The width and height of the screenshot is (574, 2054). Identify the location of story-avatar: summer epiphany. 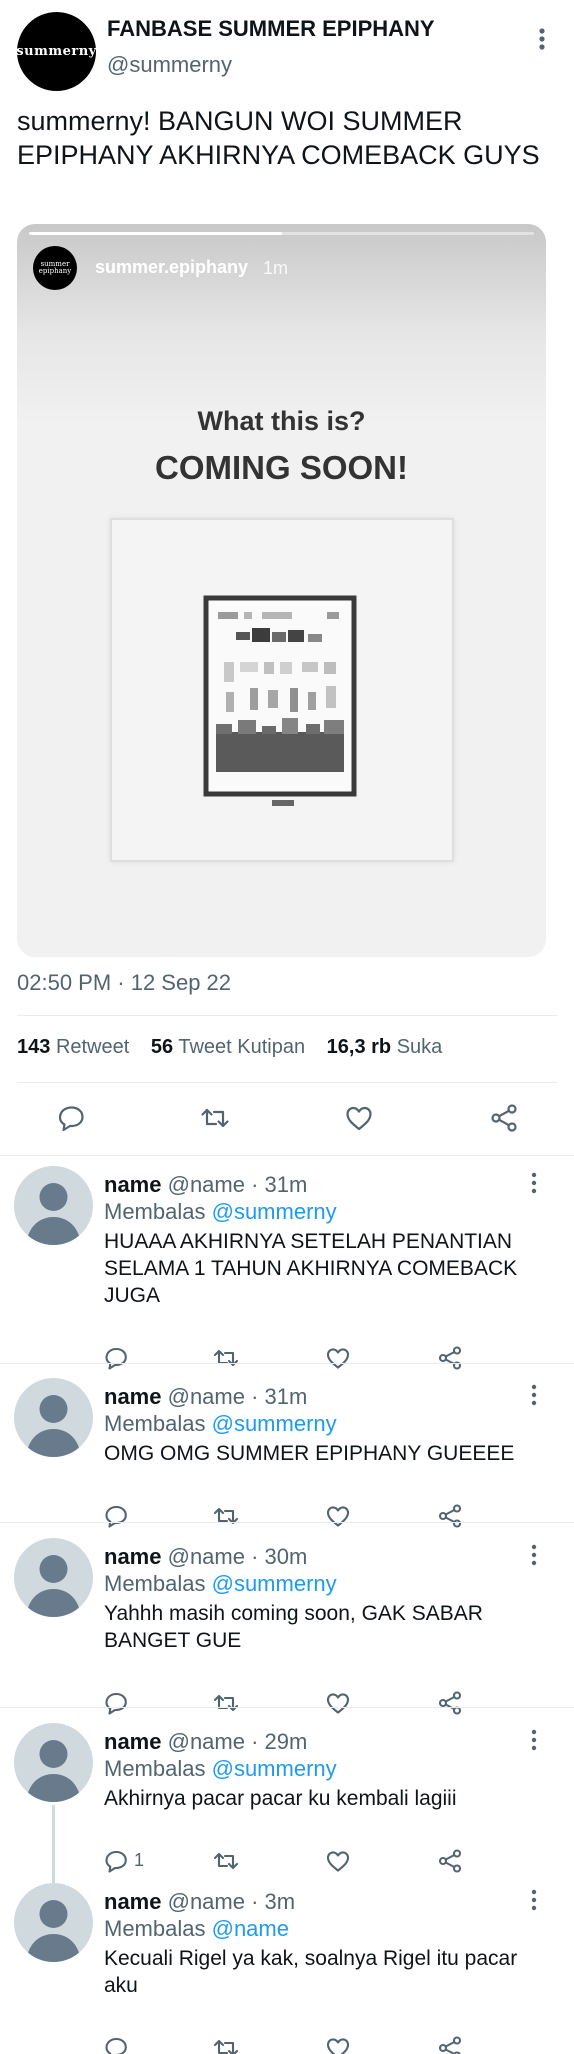
(55, 268).